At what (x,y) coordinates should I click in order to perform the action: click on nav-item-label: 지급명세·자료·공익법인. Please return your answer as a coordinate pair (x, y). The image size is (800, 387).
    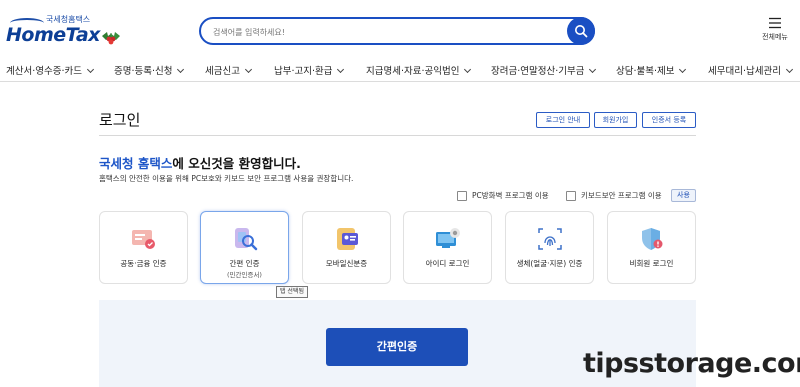
    Looking at the image, I should click on (413, 71).